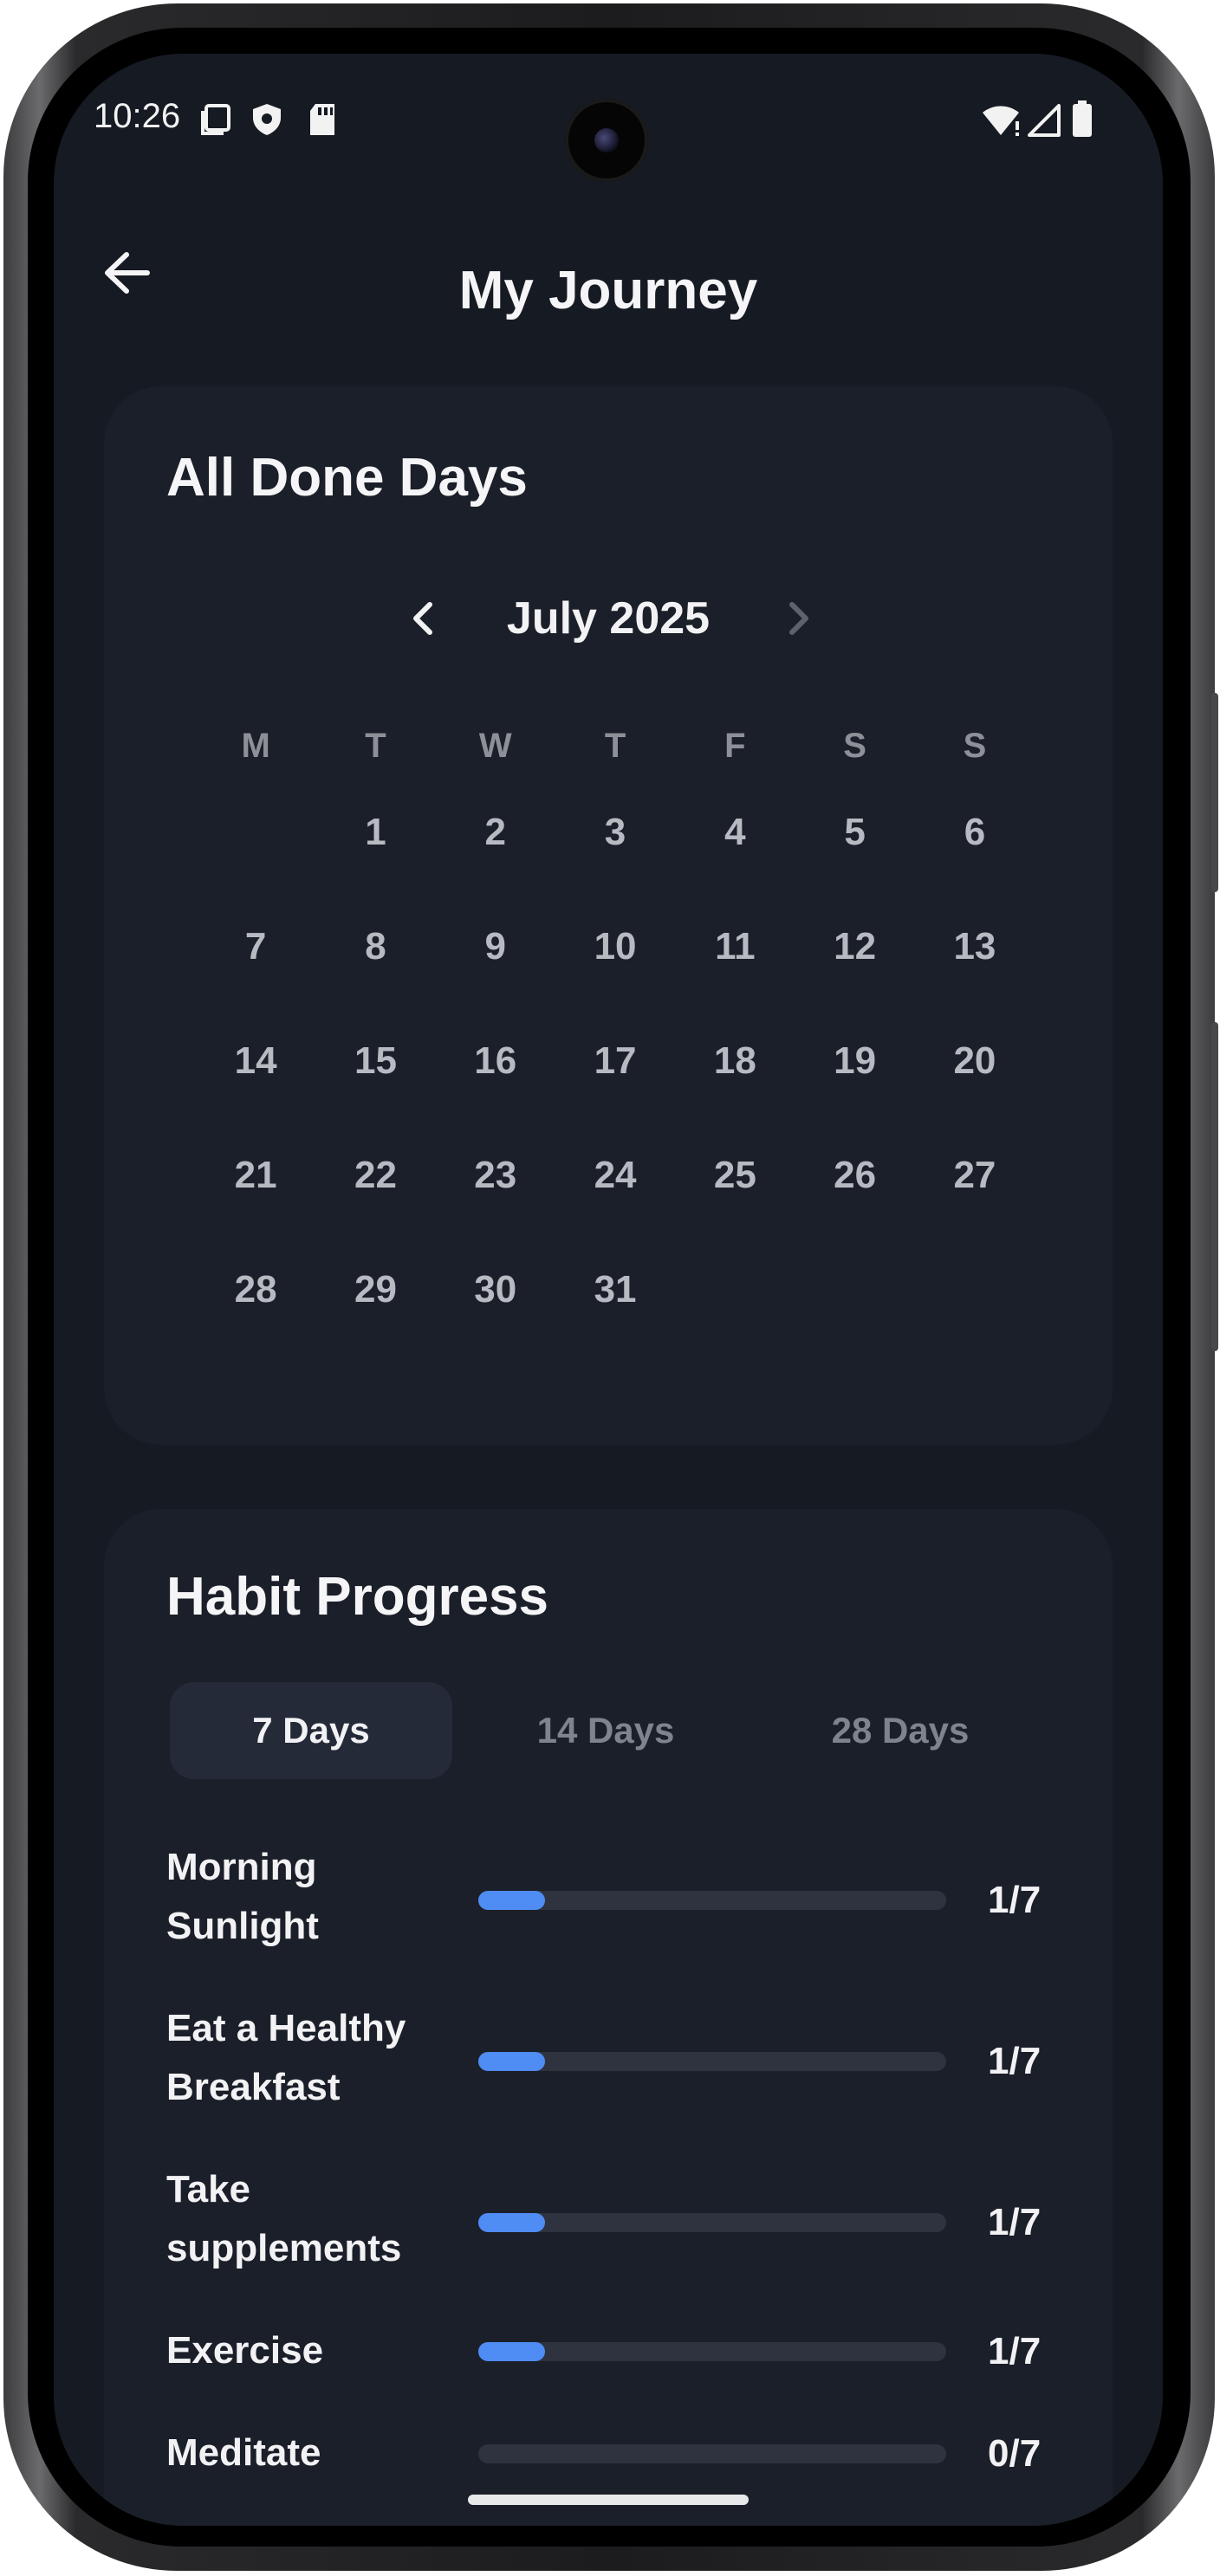 The width and height of the screenshot is (1220, 2576). I want to click on calendar-day: 25, so click(735, 1211).